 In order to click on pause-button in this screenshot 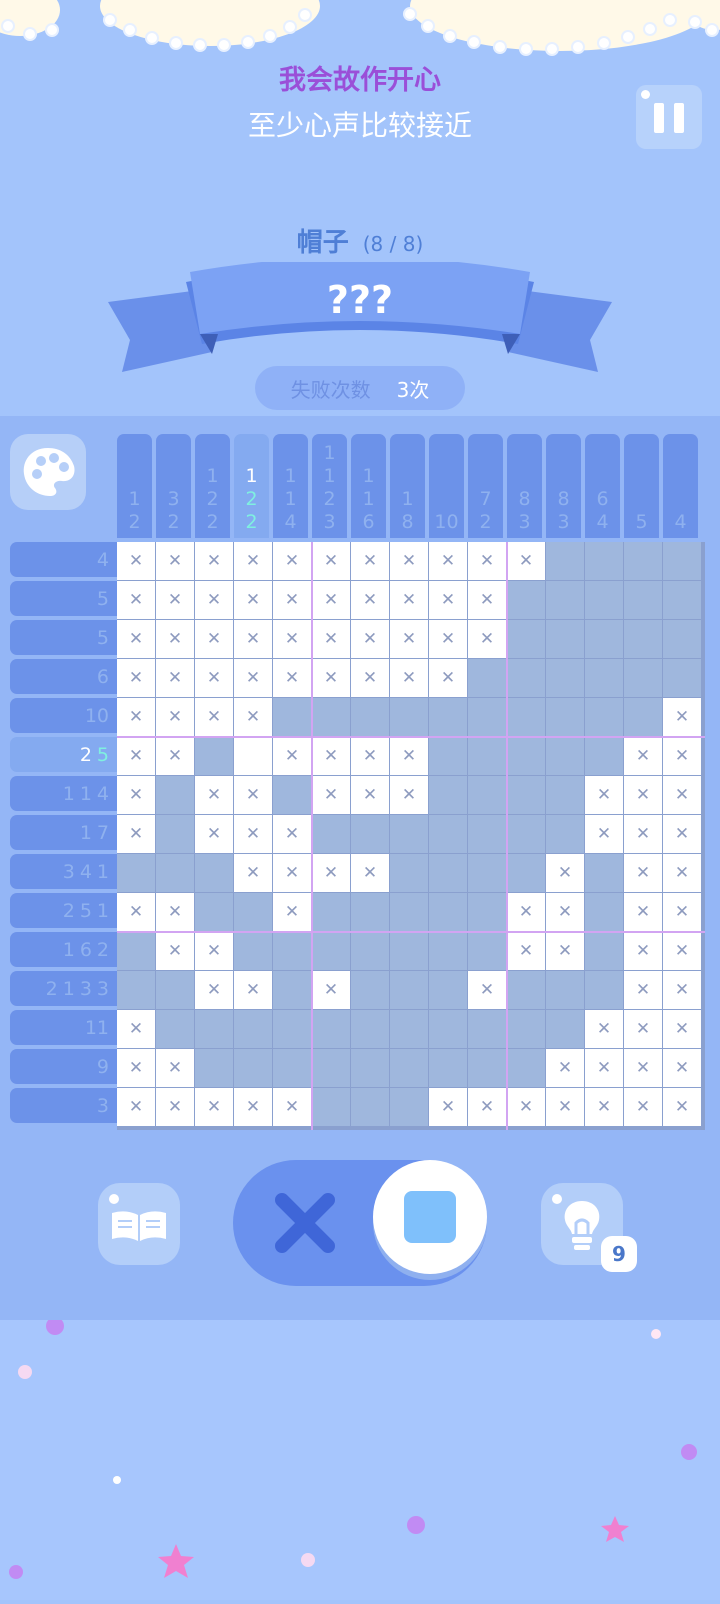, I will do `click(669, 117)`.